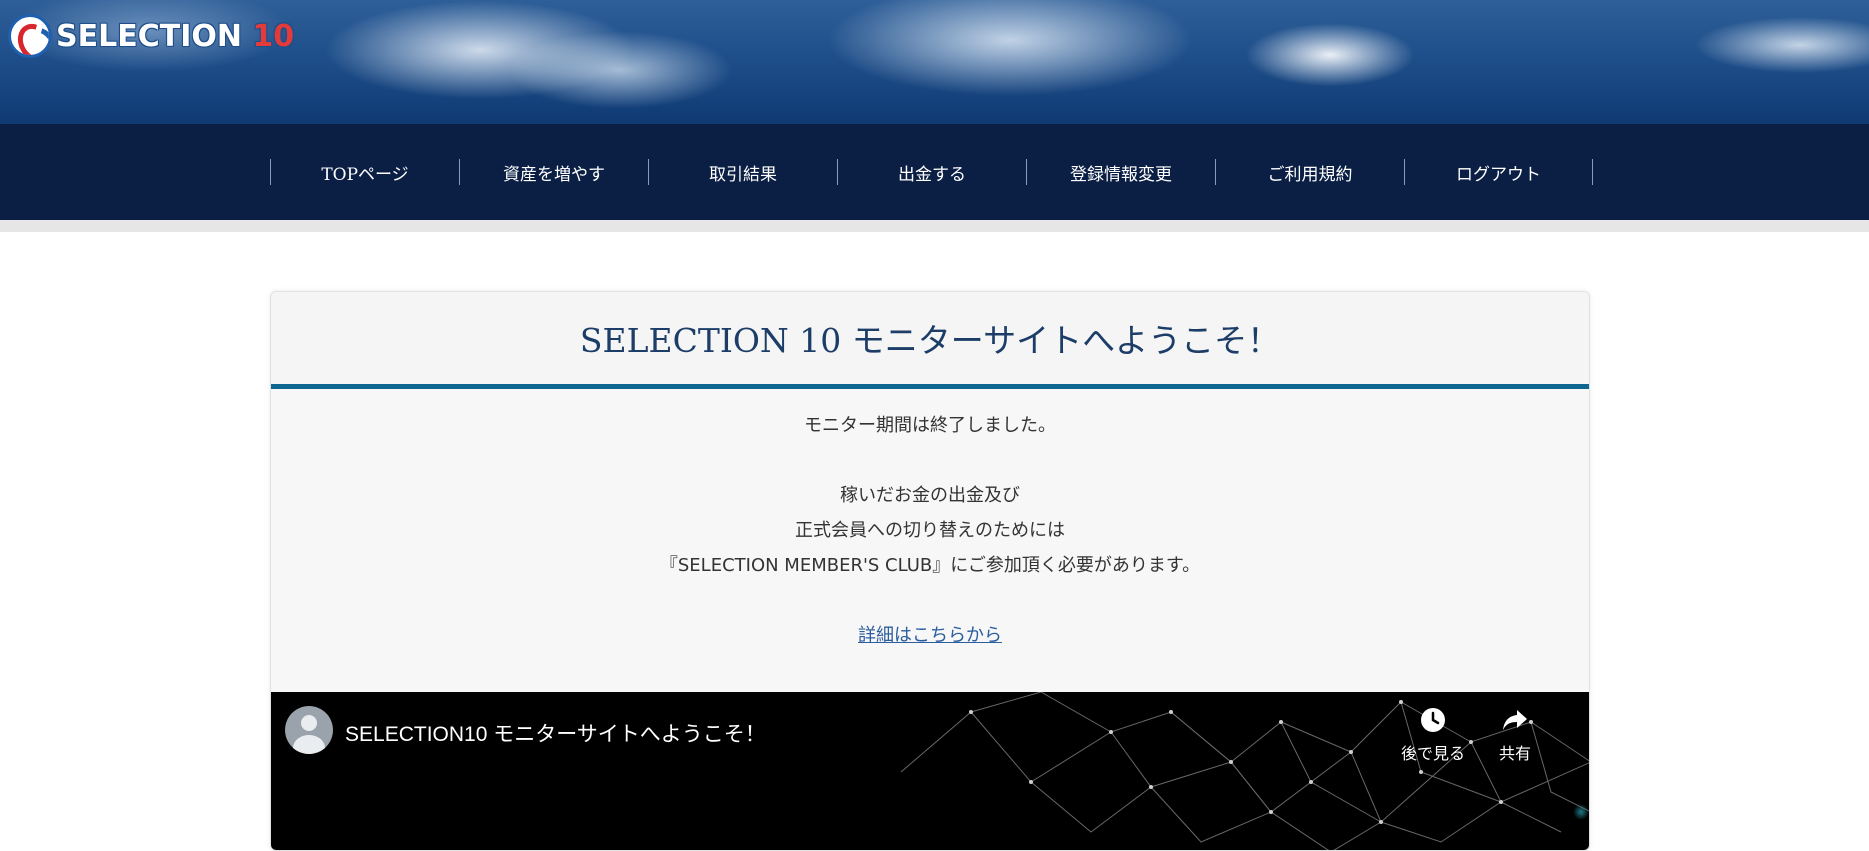 The width and height of the screenshot is (1869, 851). I want to click on video-title: SELECTION10 モニターサイトへようこそ！, so click(555, 733).